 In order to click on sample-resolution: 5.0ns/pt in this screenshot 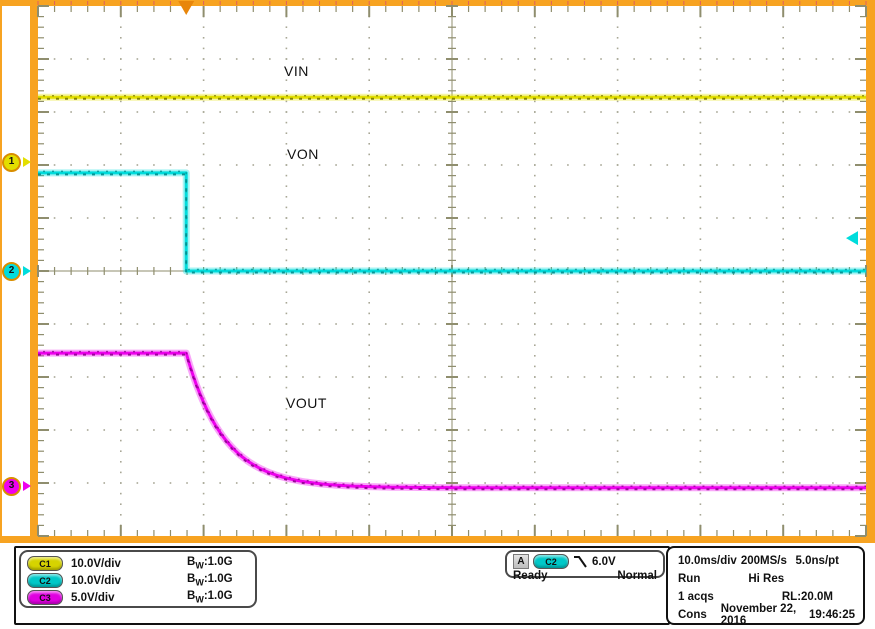, I will do `click(817, 561)`.